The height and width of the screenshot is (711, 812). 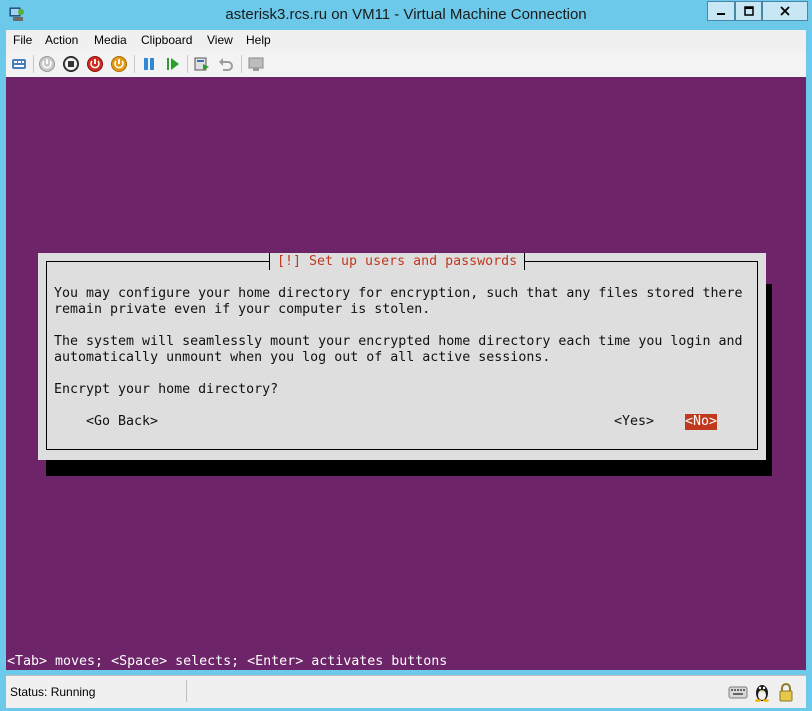 What do you see at coordinates (71, 64) in the screenshot?
I see `turn-off-icon` at bounding box center [71, 64].